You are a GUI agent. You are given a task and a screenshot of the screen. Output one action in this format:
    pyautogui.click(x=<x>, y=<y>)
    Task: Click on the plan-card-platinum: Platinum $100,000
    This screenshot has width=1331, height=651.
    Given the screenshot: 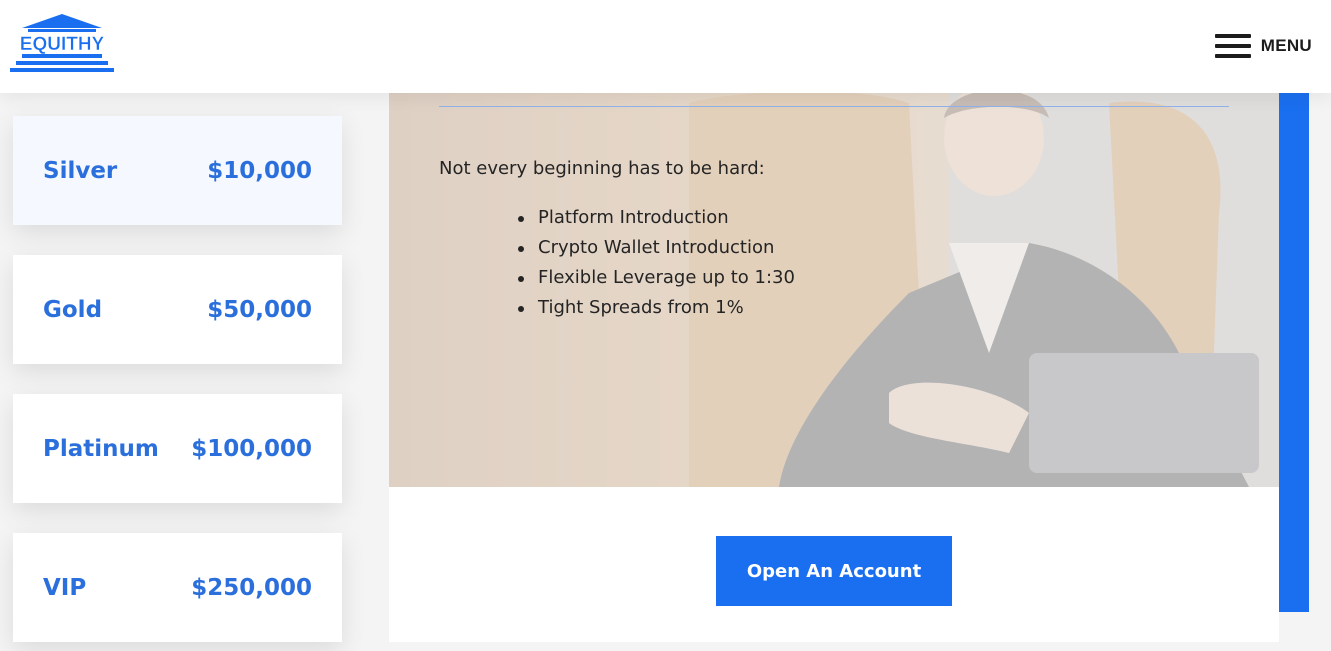 What is the action you would take?
    pyautogui.click(x=177, y=448)
    